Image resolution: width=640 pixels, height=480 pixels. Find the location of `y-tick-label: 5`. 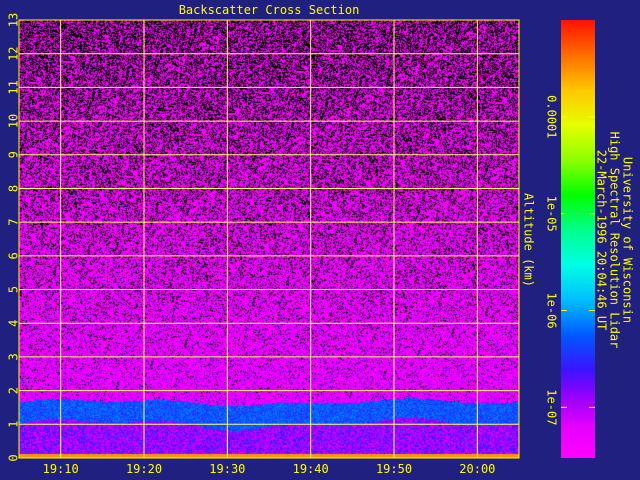

y-tick-label: 5 is located at coordinates (14, 289).